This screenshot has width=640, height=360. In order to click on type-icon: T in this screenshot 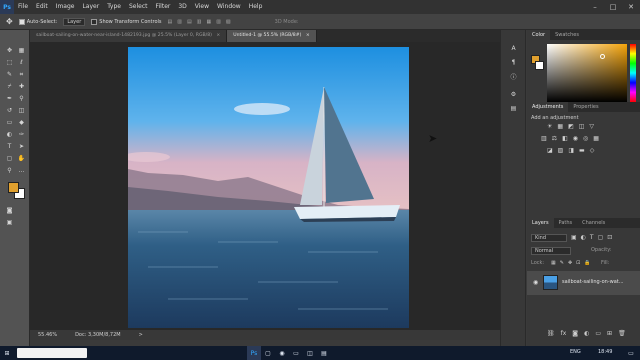, I will do `click(9, 146)`.